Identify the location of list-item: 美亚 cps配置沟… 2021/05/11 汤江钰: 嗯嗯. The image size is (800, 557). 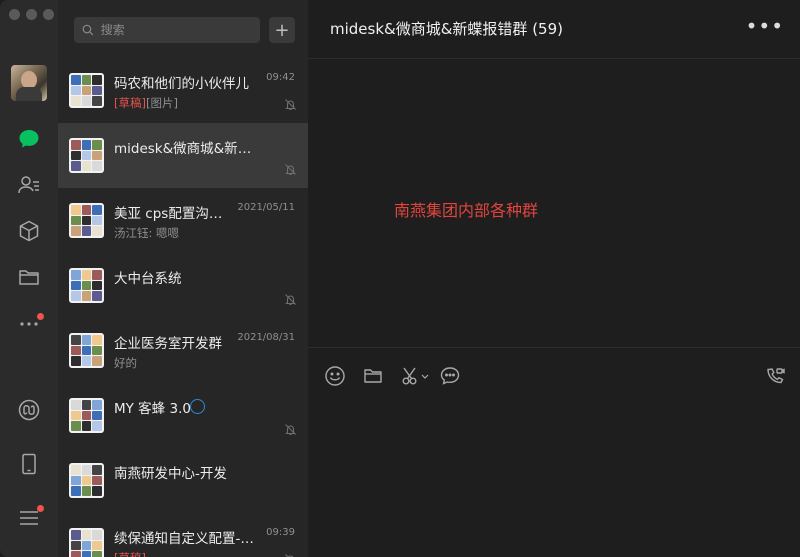
(183, 220).